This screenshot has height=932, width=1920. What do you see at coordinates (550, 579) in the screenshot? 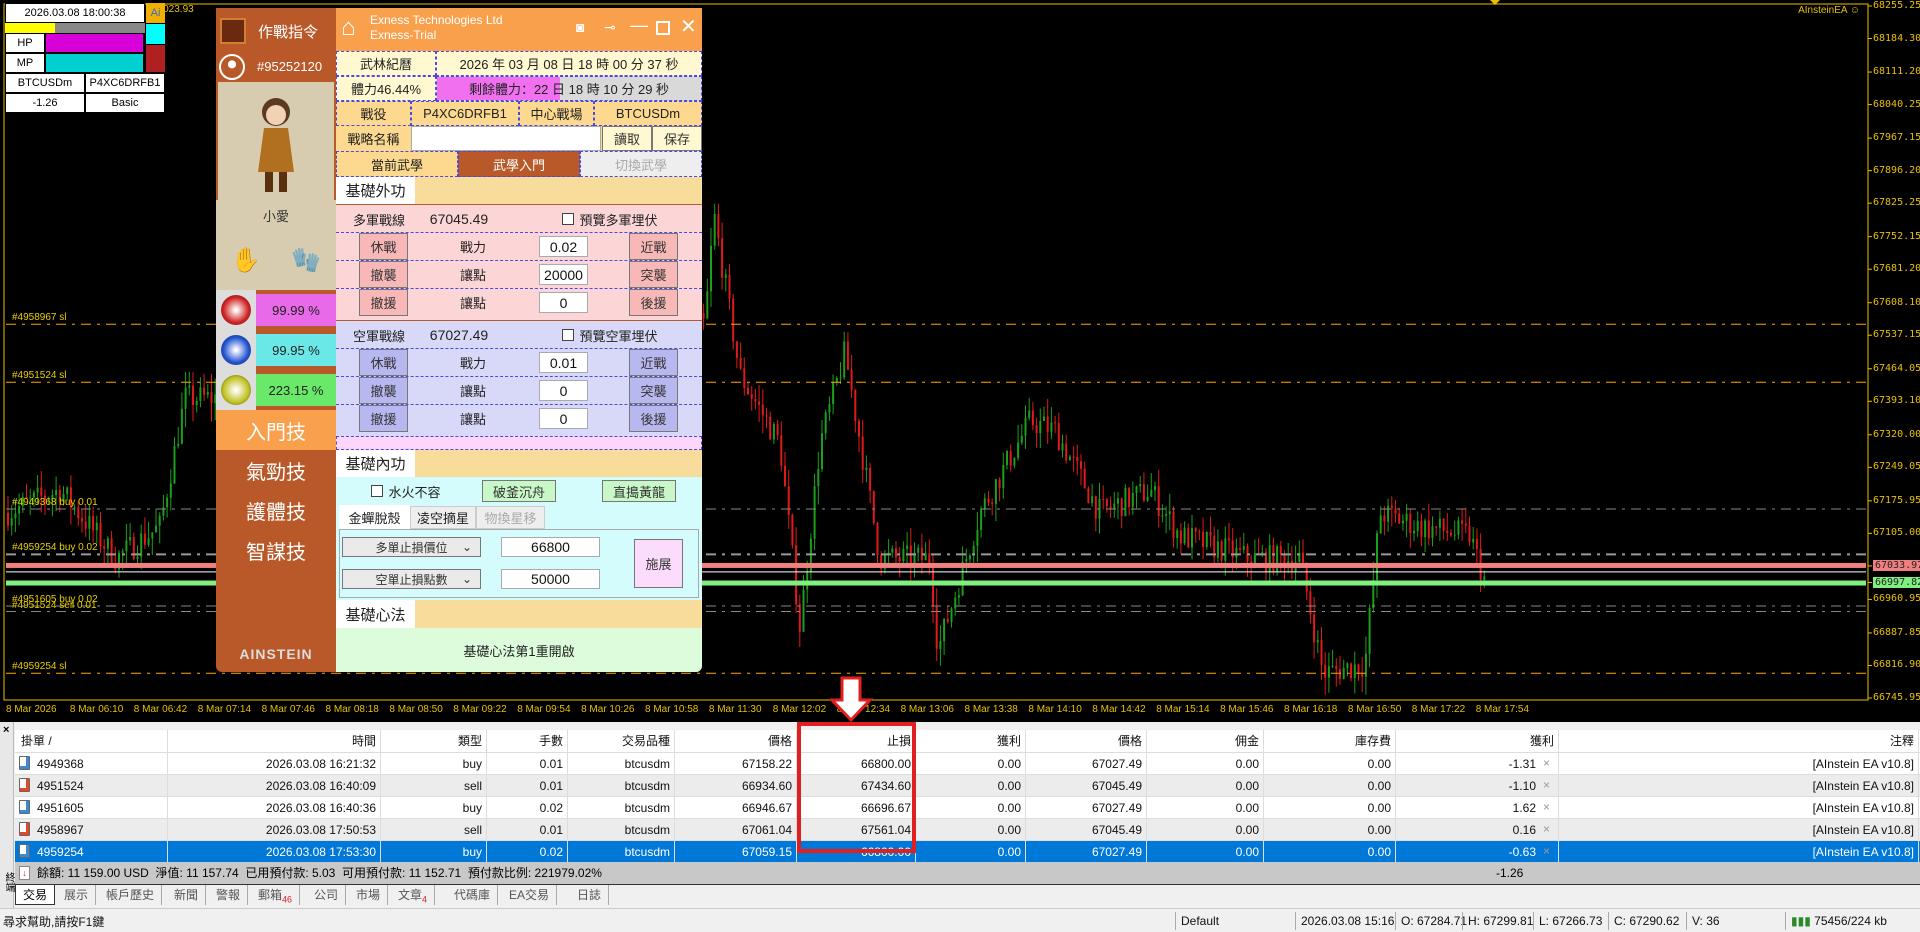
I see `short-stoploss-input: 50000` at bounding box center [550, 579].